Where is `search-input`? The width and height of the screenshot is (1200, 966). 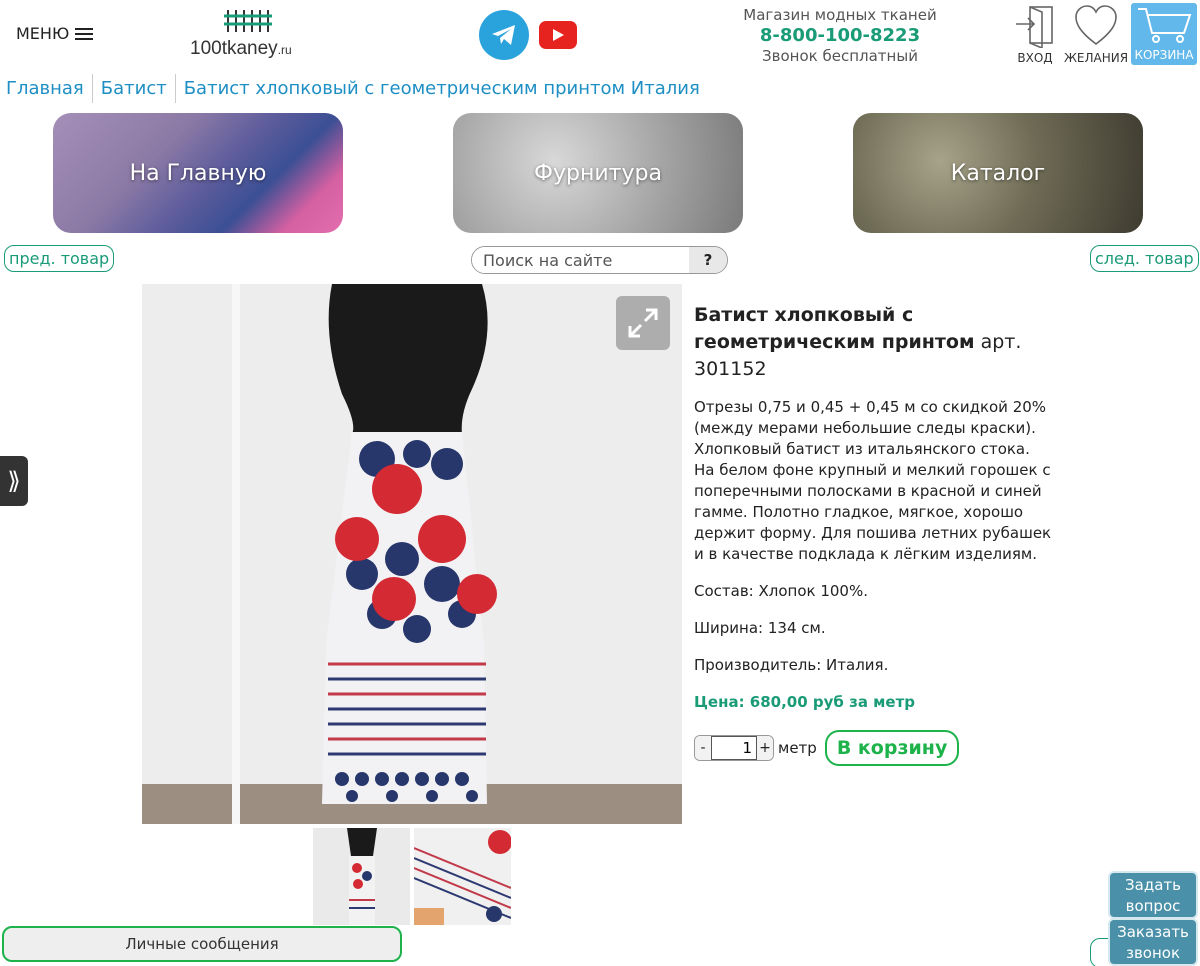
search-input is located at coordinates (580, 260).